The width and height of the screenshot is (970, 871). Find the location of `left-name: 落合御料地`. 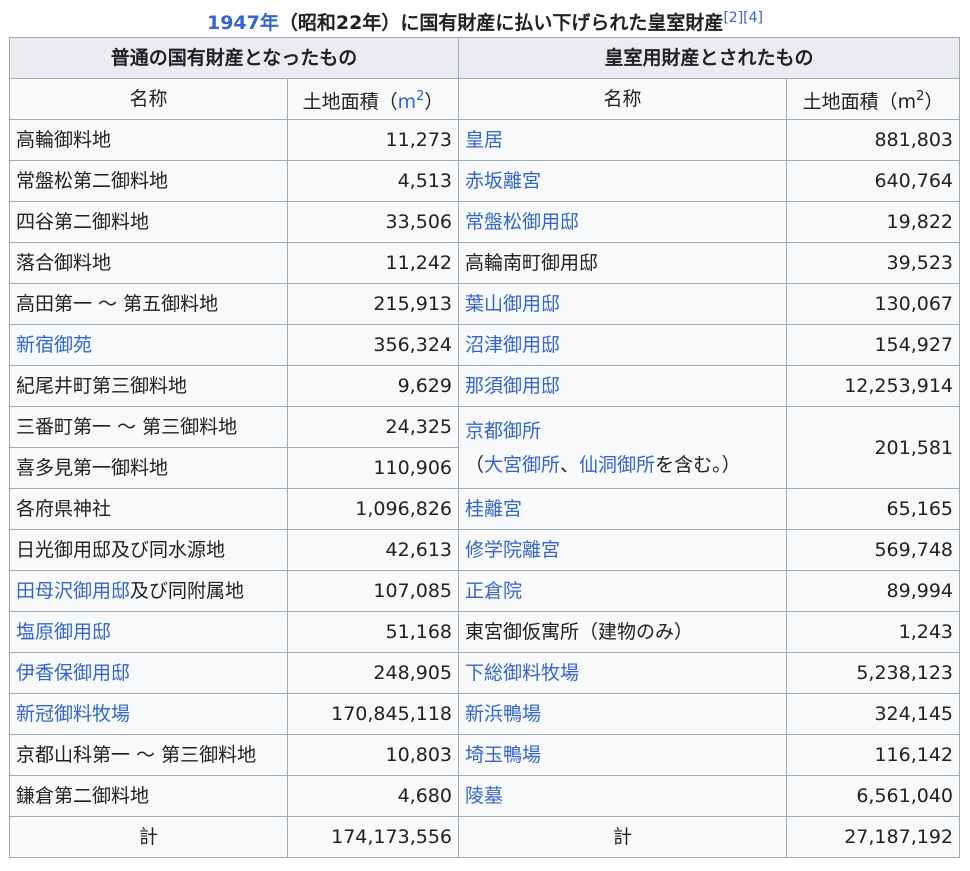

left-name: 落合御料地 is located at coordinates (148, 263).